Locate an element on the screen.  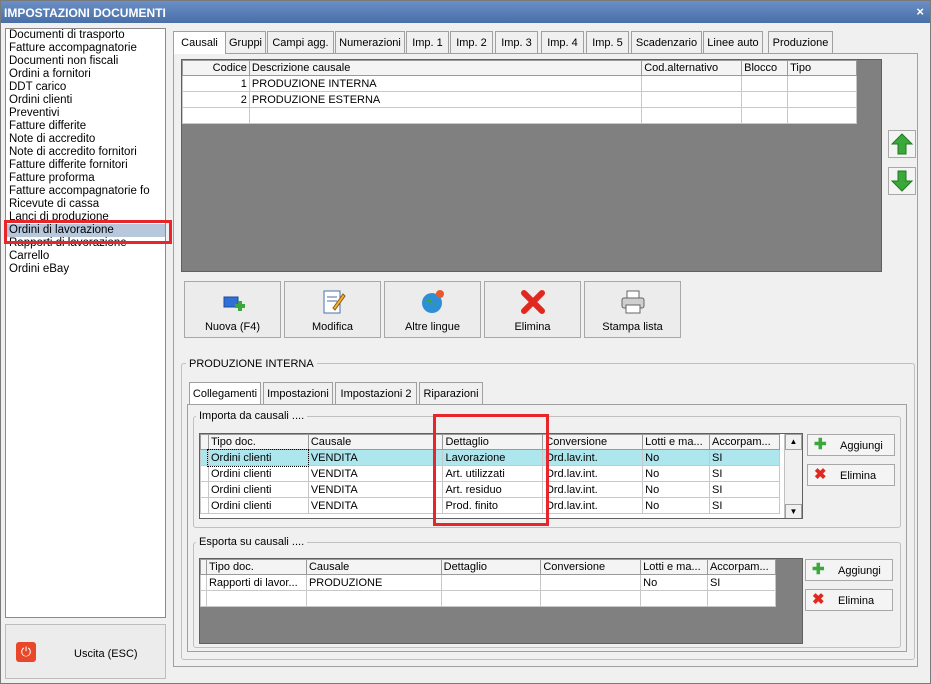
subtab-impostazioni: Impostazioni is located at coordinates (298, 393).